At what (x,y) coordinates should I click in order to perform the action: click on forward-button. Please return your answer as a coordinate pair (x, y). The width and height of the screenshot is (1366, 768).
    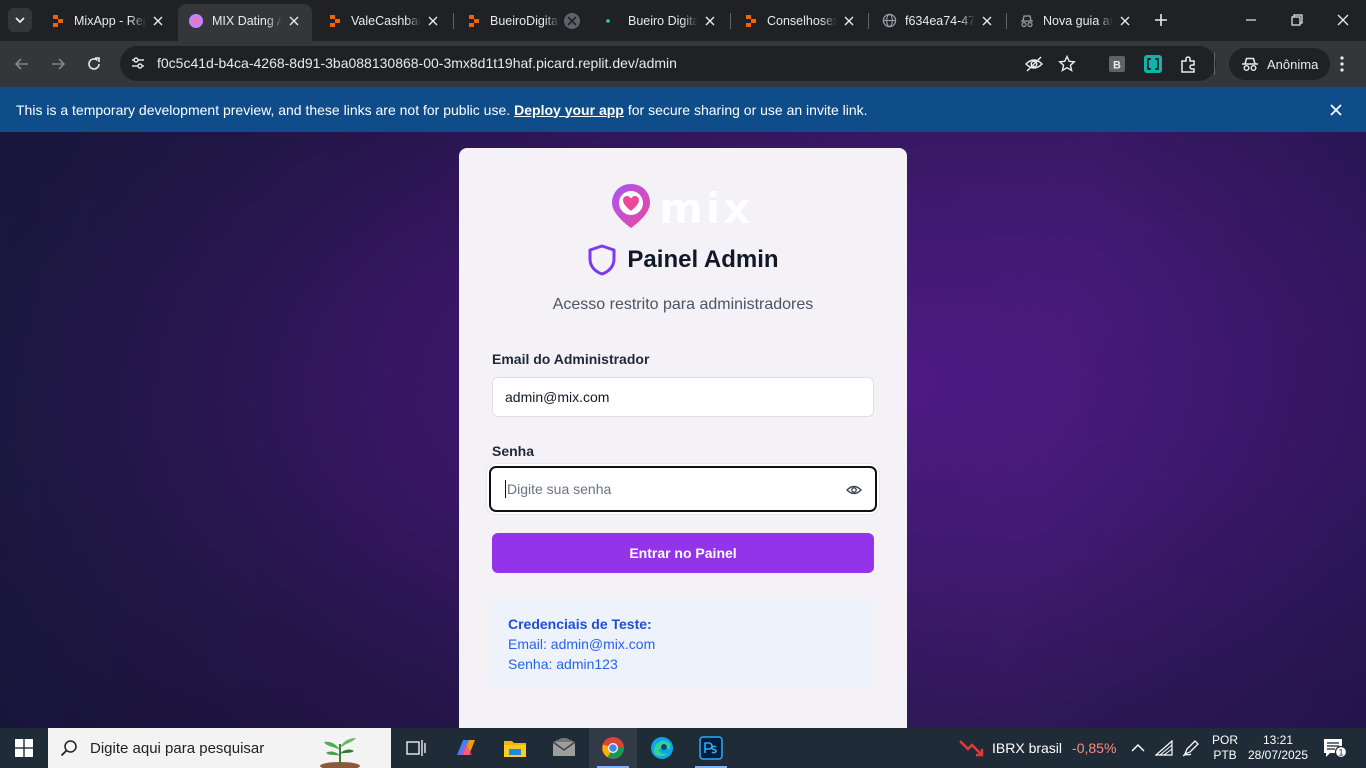
    Looking at the image, I should click on (58, 64).